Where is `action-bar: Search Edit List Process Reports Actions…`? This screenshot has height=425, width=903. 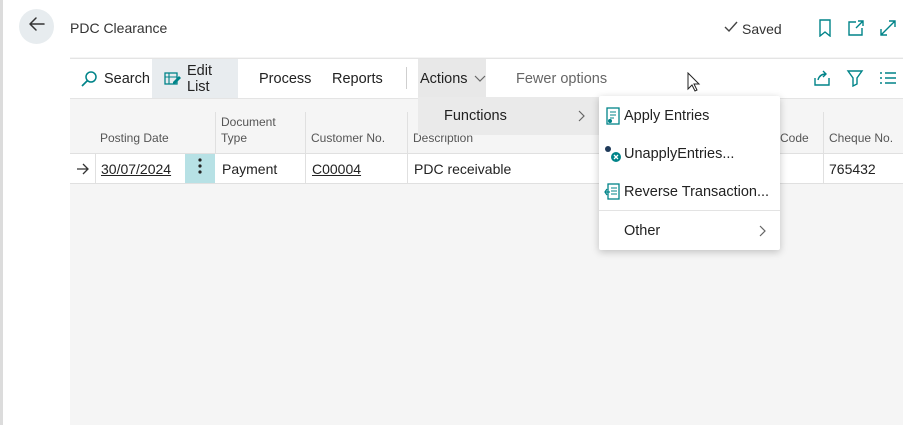
action-bar: Search Edit List Process Reports Actions… is located at coordinates (486, 78).